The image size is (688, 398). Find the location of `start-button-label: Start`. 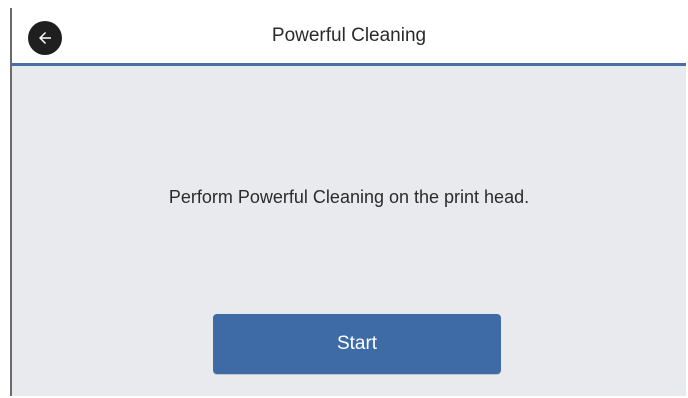

start-button-label: Start is located at coordinates (357, 343).